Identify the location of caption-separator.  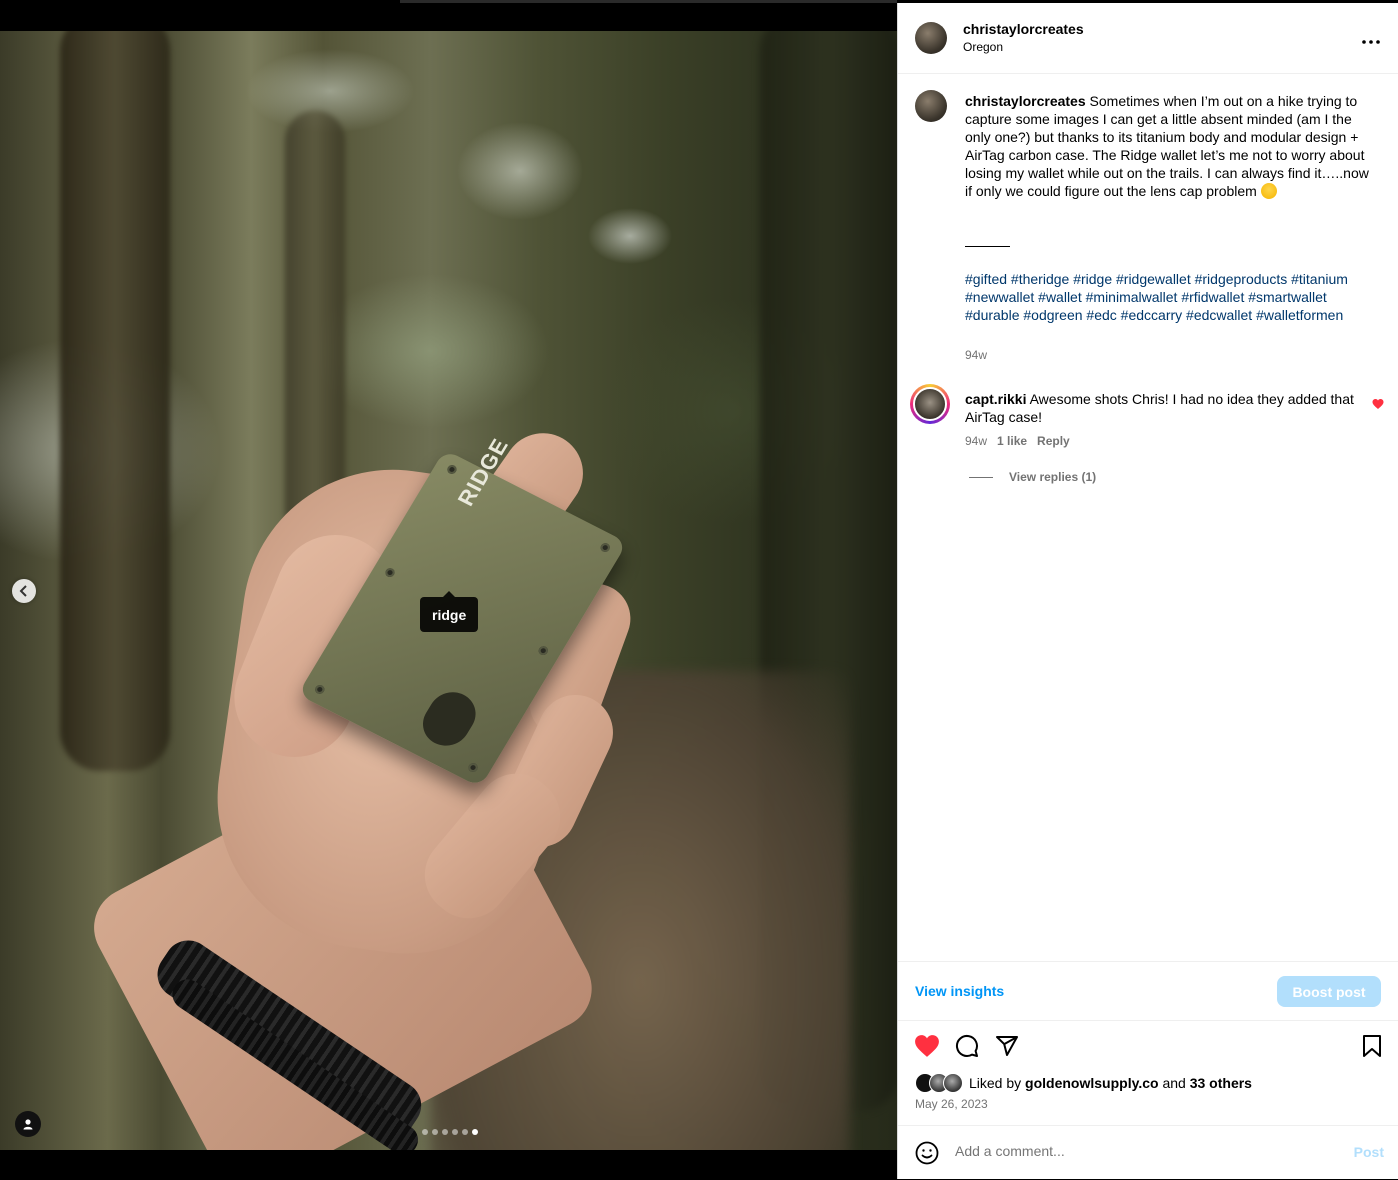
(987, 246).